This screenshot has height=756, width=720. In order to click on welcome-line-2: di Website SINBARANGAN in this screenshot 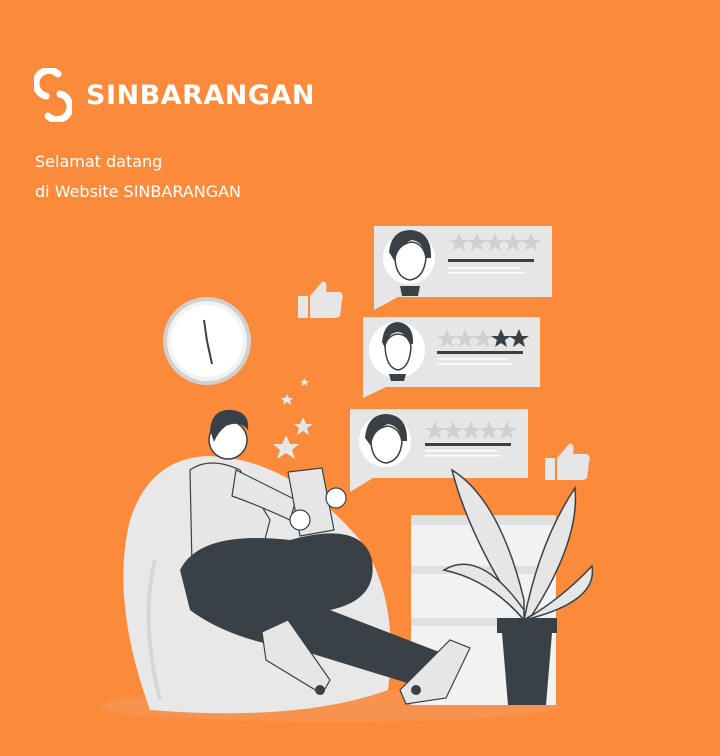, I will do `click(138, 191)`.